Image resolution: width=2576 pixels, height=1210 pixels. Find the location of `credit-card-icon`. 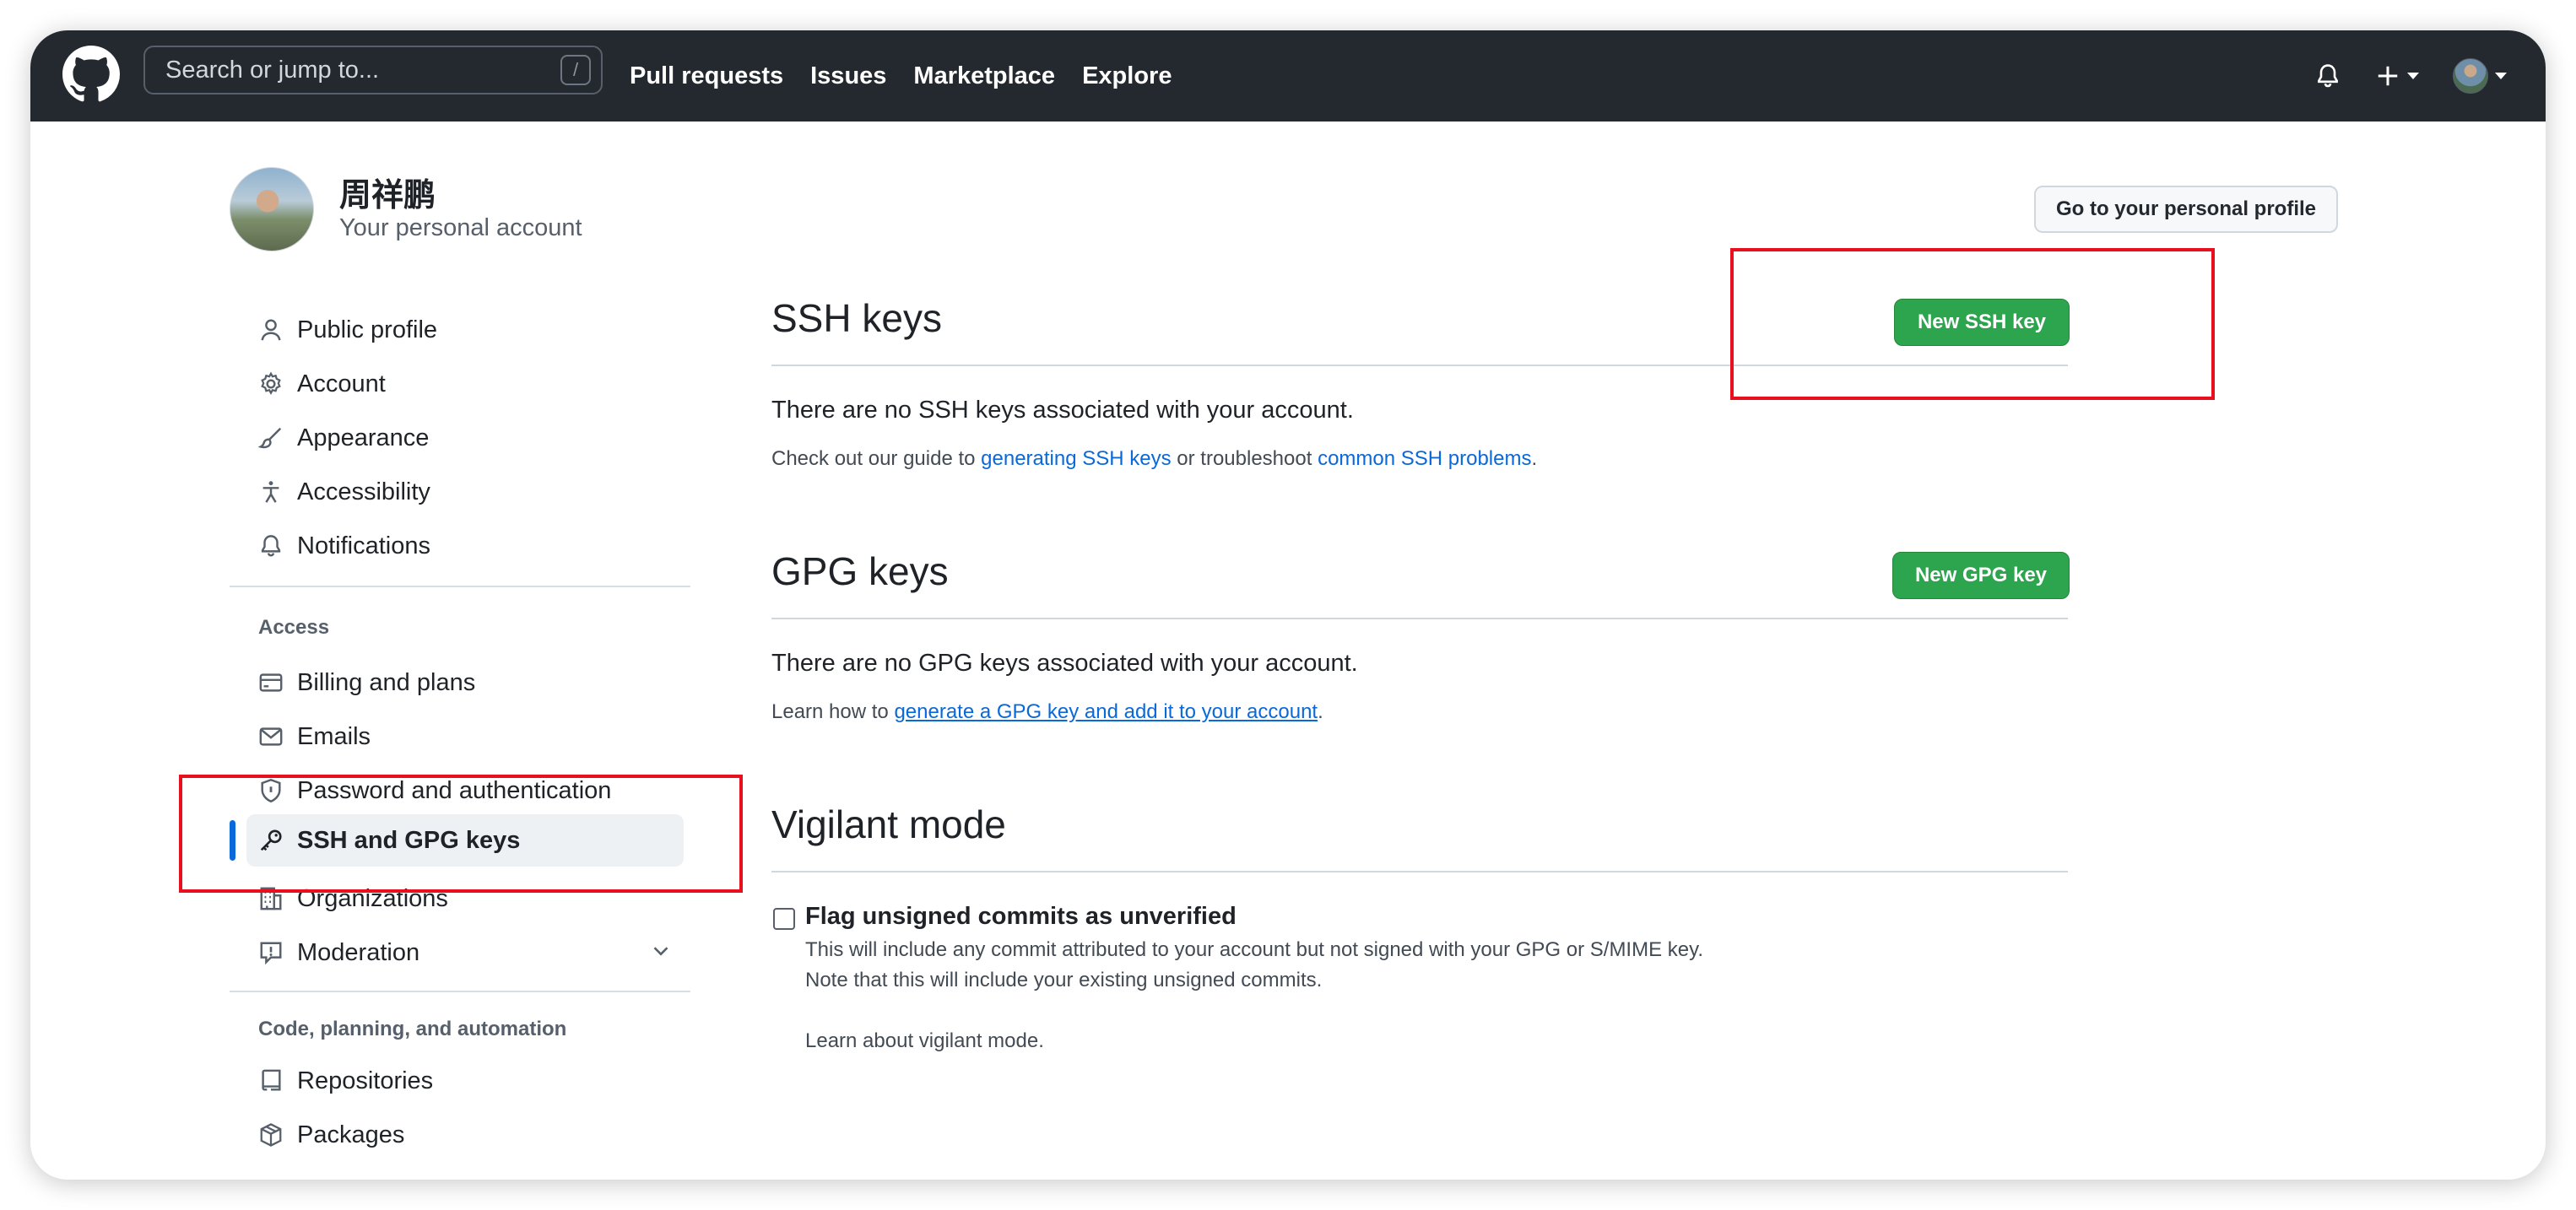

credit-card-icon is located at coordinates (271, 682).